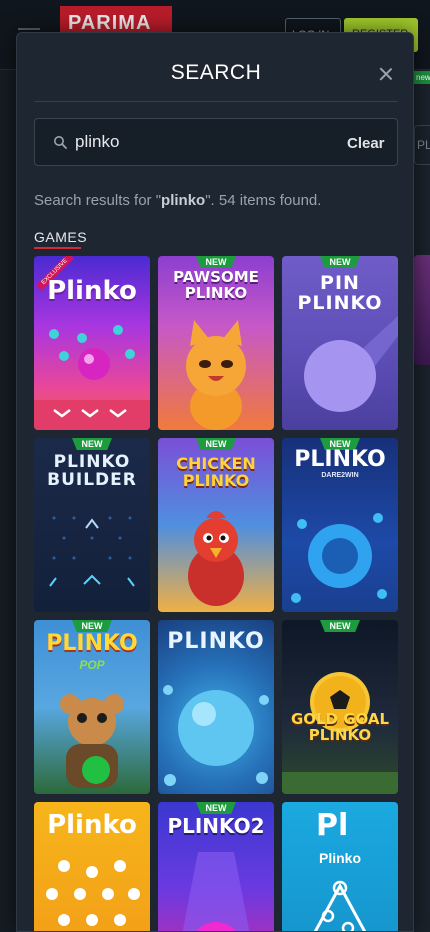  What do you see at coordinates (340, 727) in the screenshot?
I see `game-title: GOLD GOAL PLINKO` at bounding box center [340, 727].